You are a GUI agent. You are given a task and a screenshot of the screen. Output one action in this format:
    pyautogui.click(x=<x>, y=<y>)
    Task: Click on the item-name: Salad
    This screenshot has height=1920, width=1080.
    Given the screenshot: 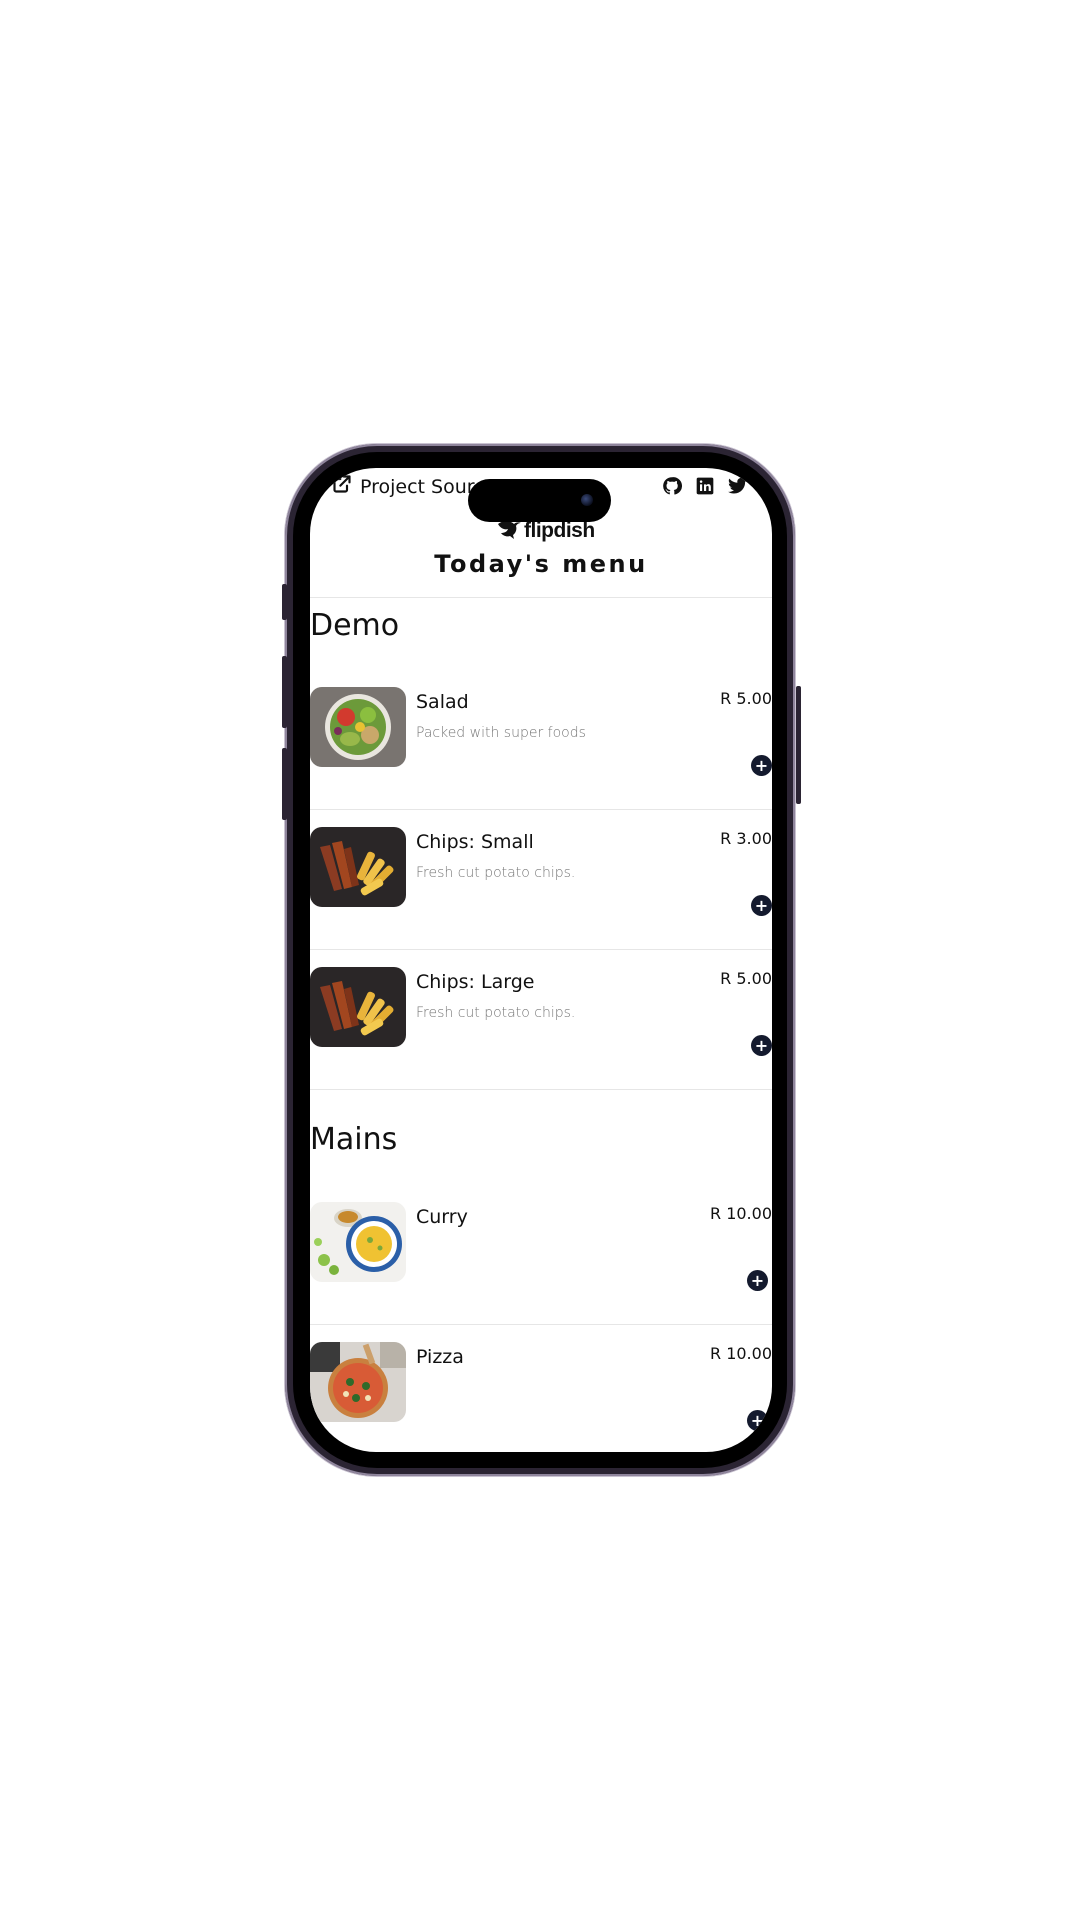 What is the action you would take?
    pyautogui.click(x=442, y=702)
    